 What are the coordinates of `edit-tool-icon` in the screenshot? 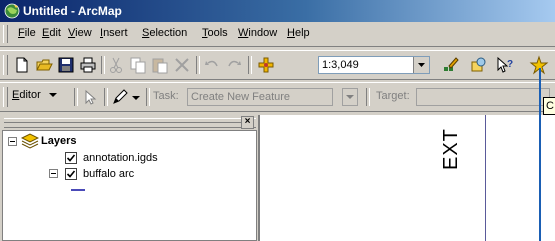 It's located at (90, 97).